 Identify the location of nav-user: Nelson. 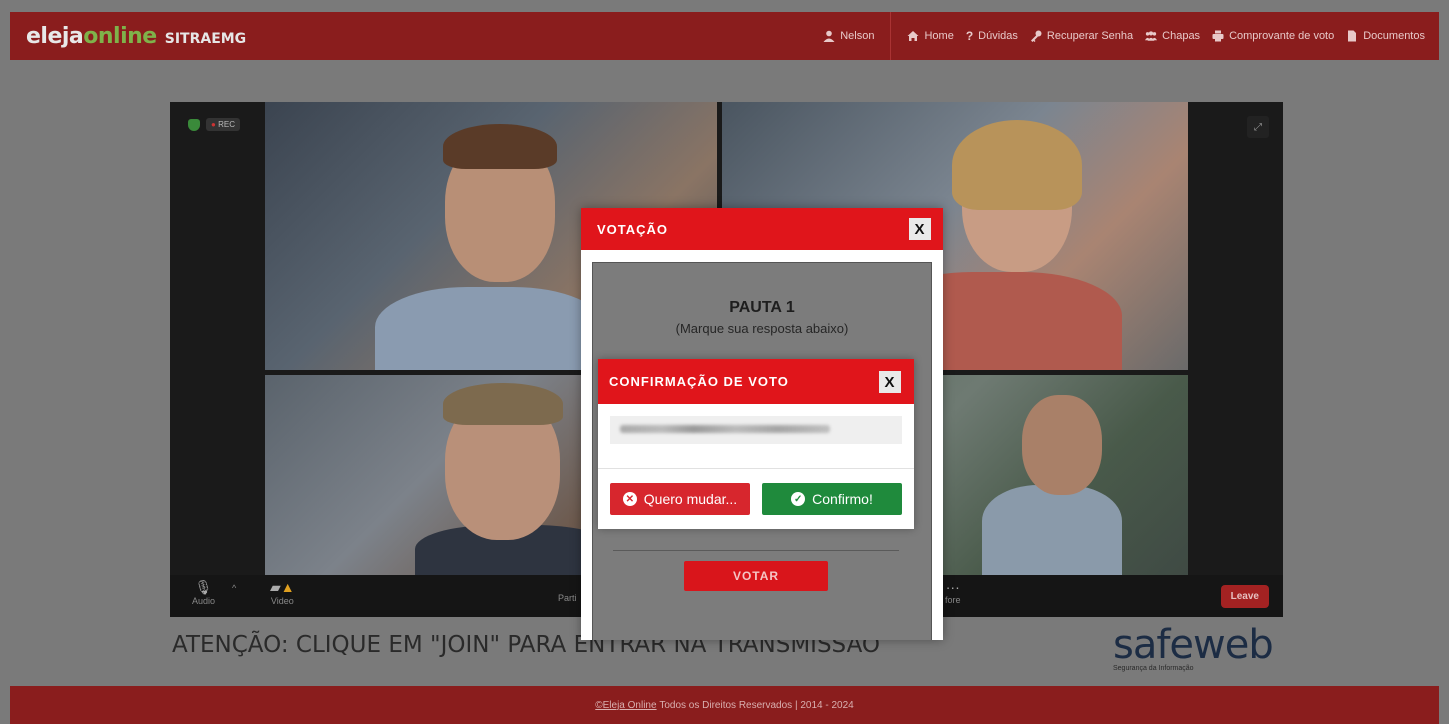
(854, 36).